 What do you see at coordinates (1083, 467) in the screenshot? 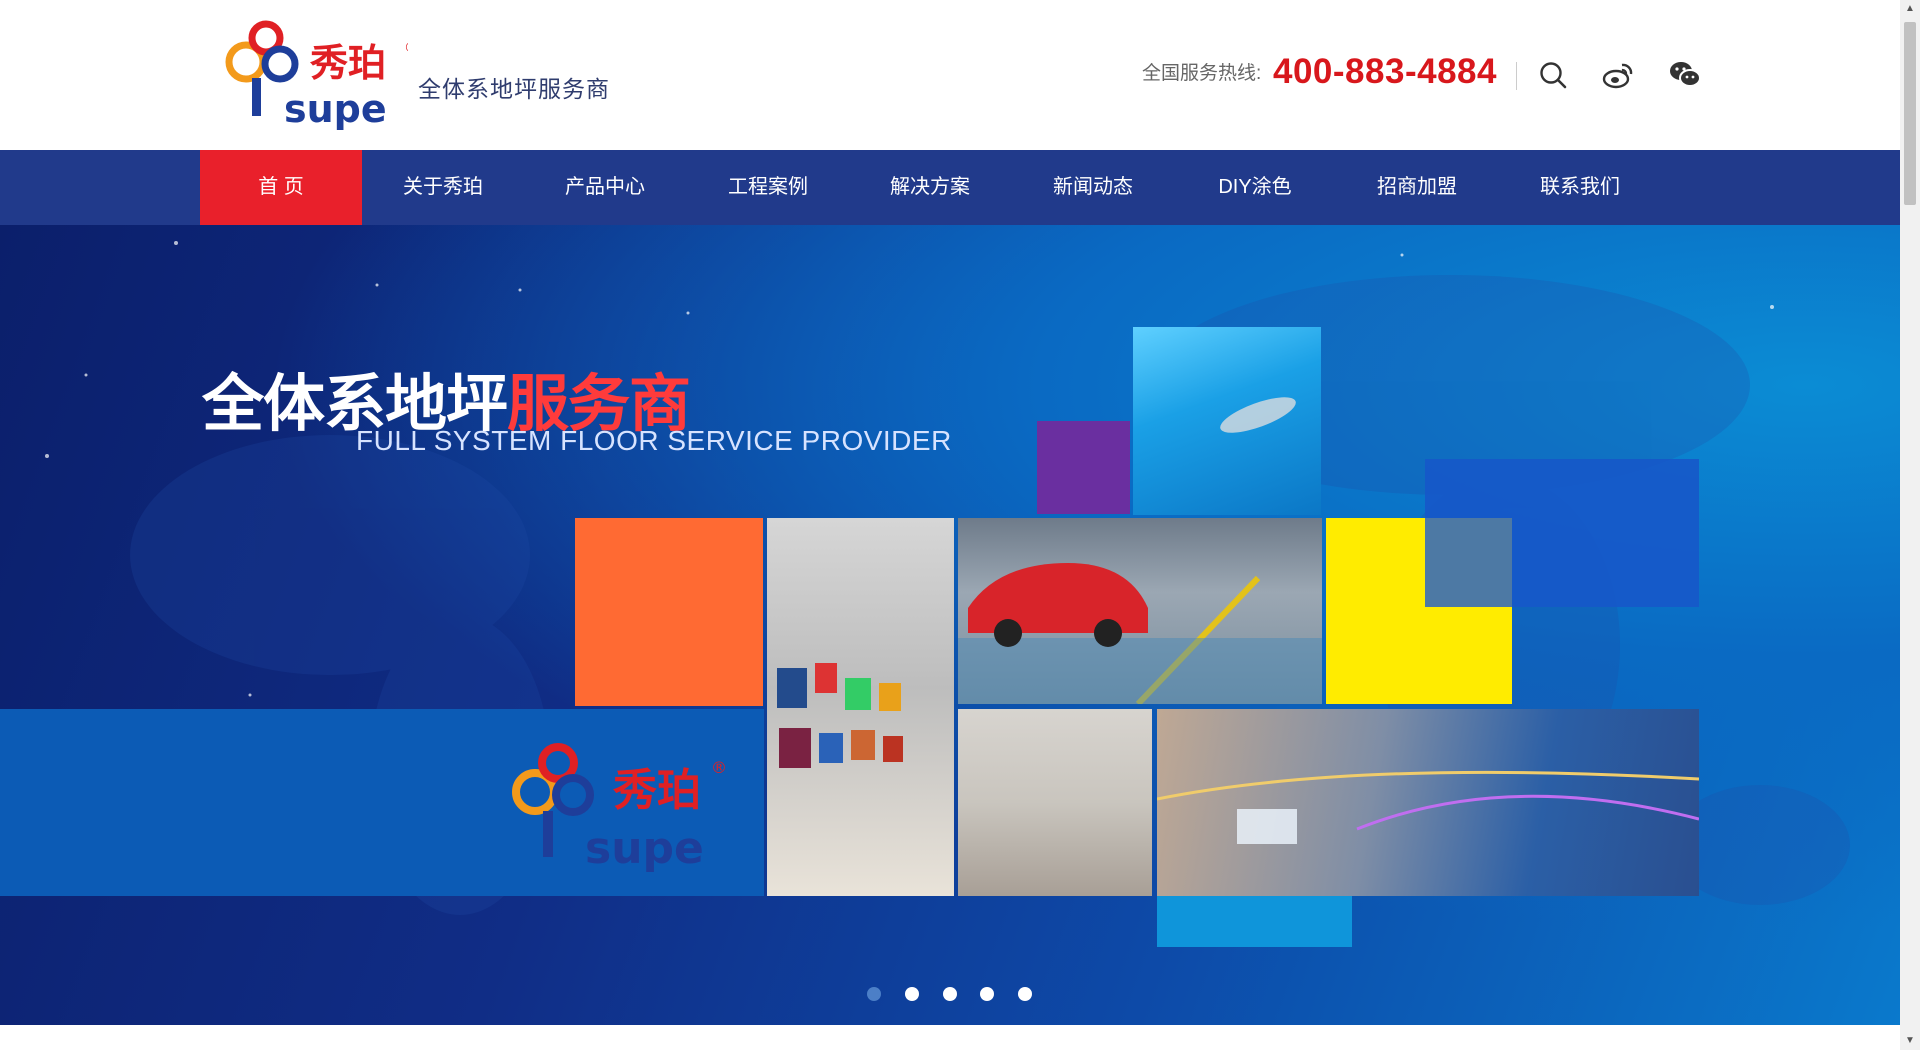
I see `purple-tile` at bounding box center [1083, 467].